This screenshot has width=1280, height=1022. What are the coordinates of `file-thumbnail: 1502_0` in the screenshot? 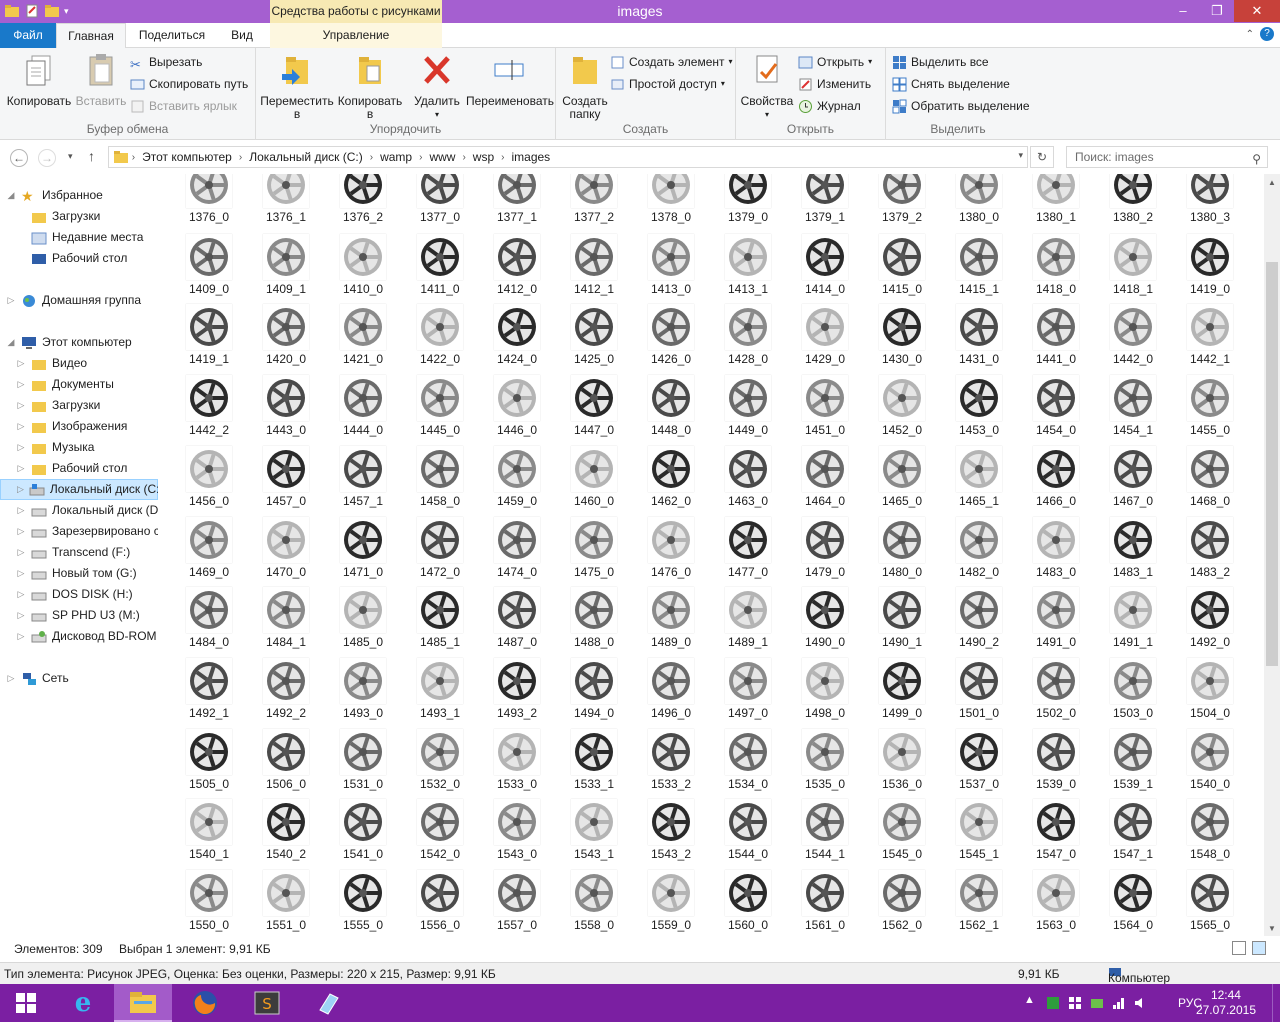 It's located at (1056, 691).